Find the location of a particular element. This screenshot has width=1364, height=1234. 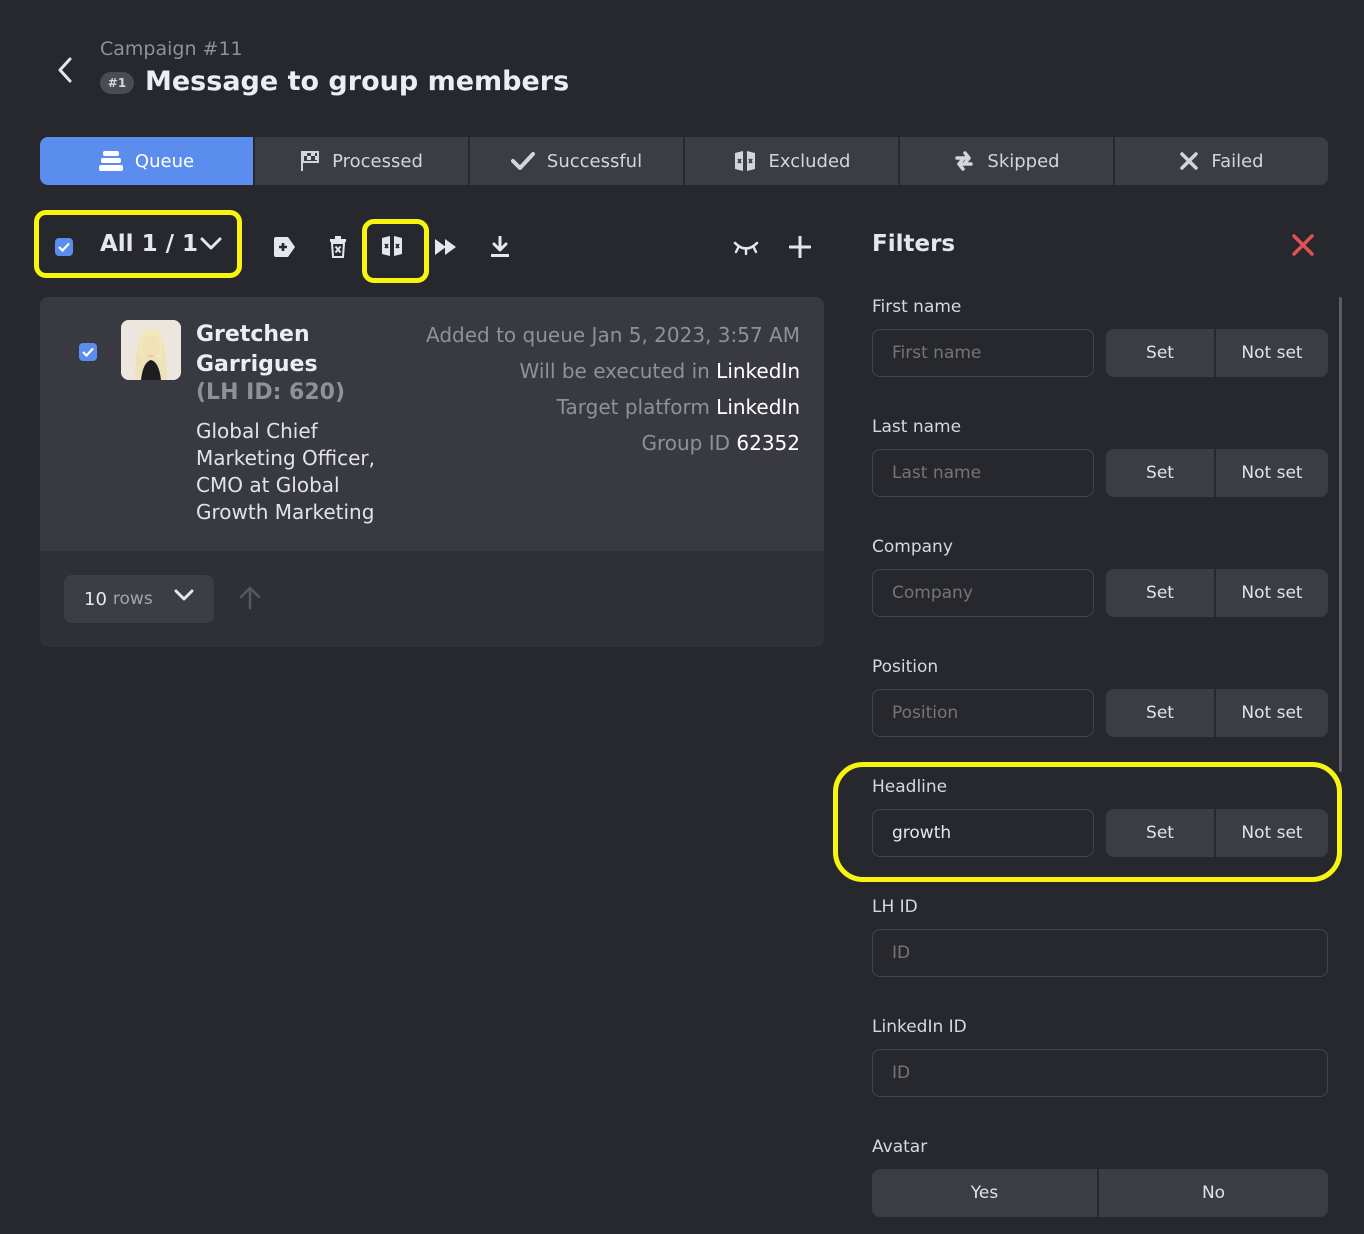

tab-skipped: Skipped is located at coordinates (1007, 161).